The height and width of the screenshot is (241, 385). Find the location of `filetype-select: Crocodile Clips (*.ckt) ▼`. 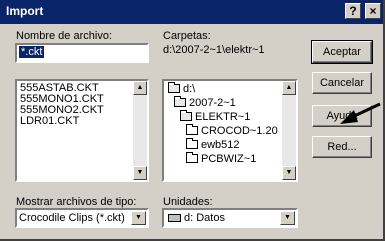

filetype-select: Crocodile Clips (*.ckt) ▼ is located at coordinates (82, 218).